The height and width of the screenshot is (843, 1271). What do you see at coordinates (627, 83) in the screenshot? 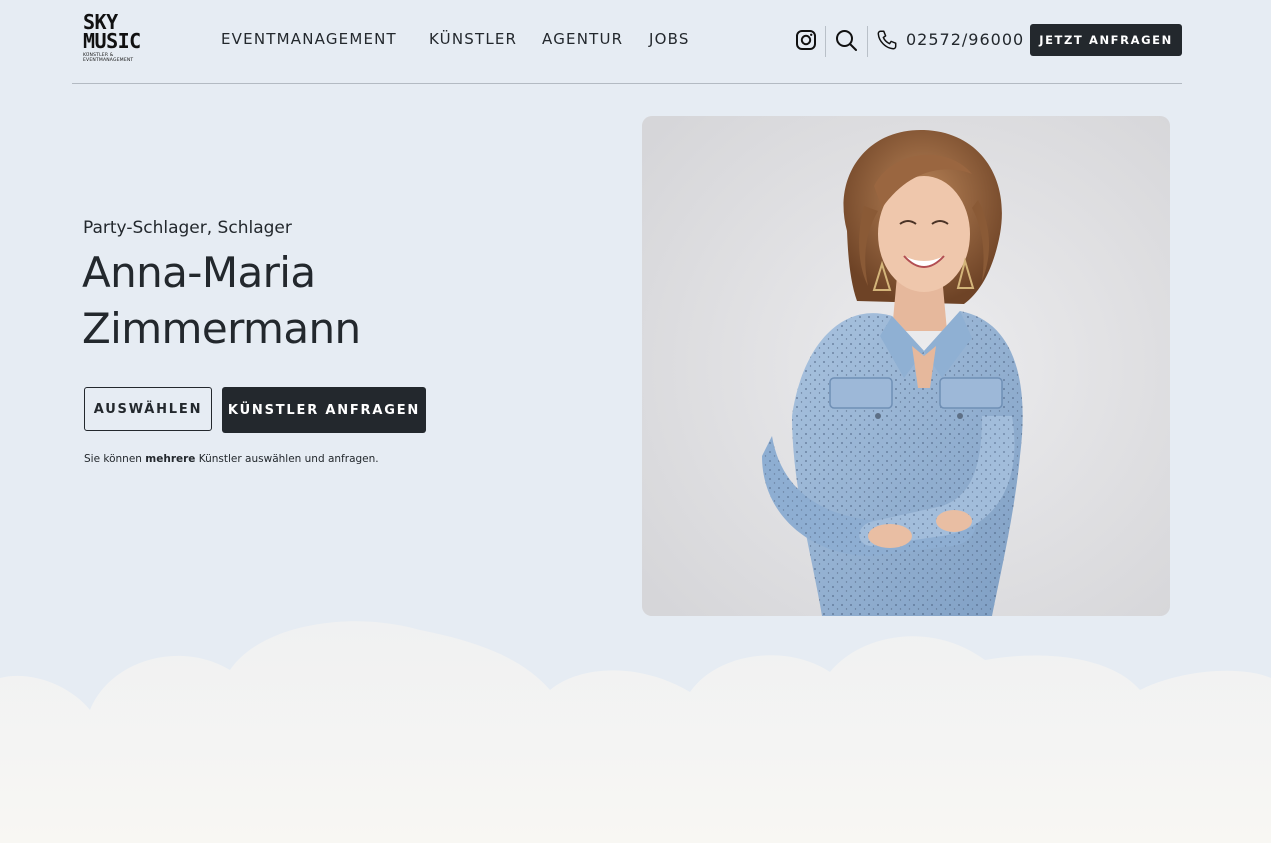
I see `header-divider-line` at bounding box center [627, 83].